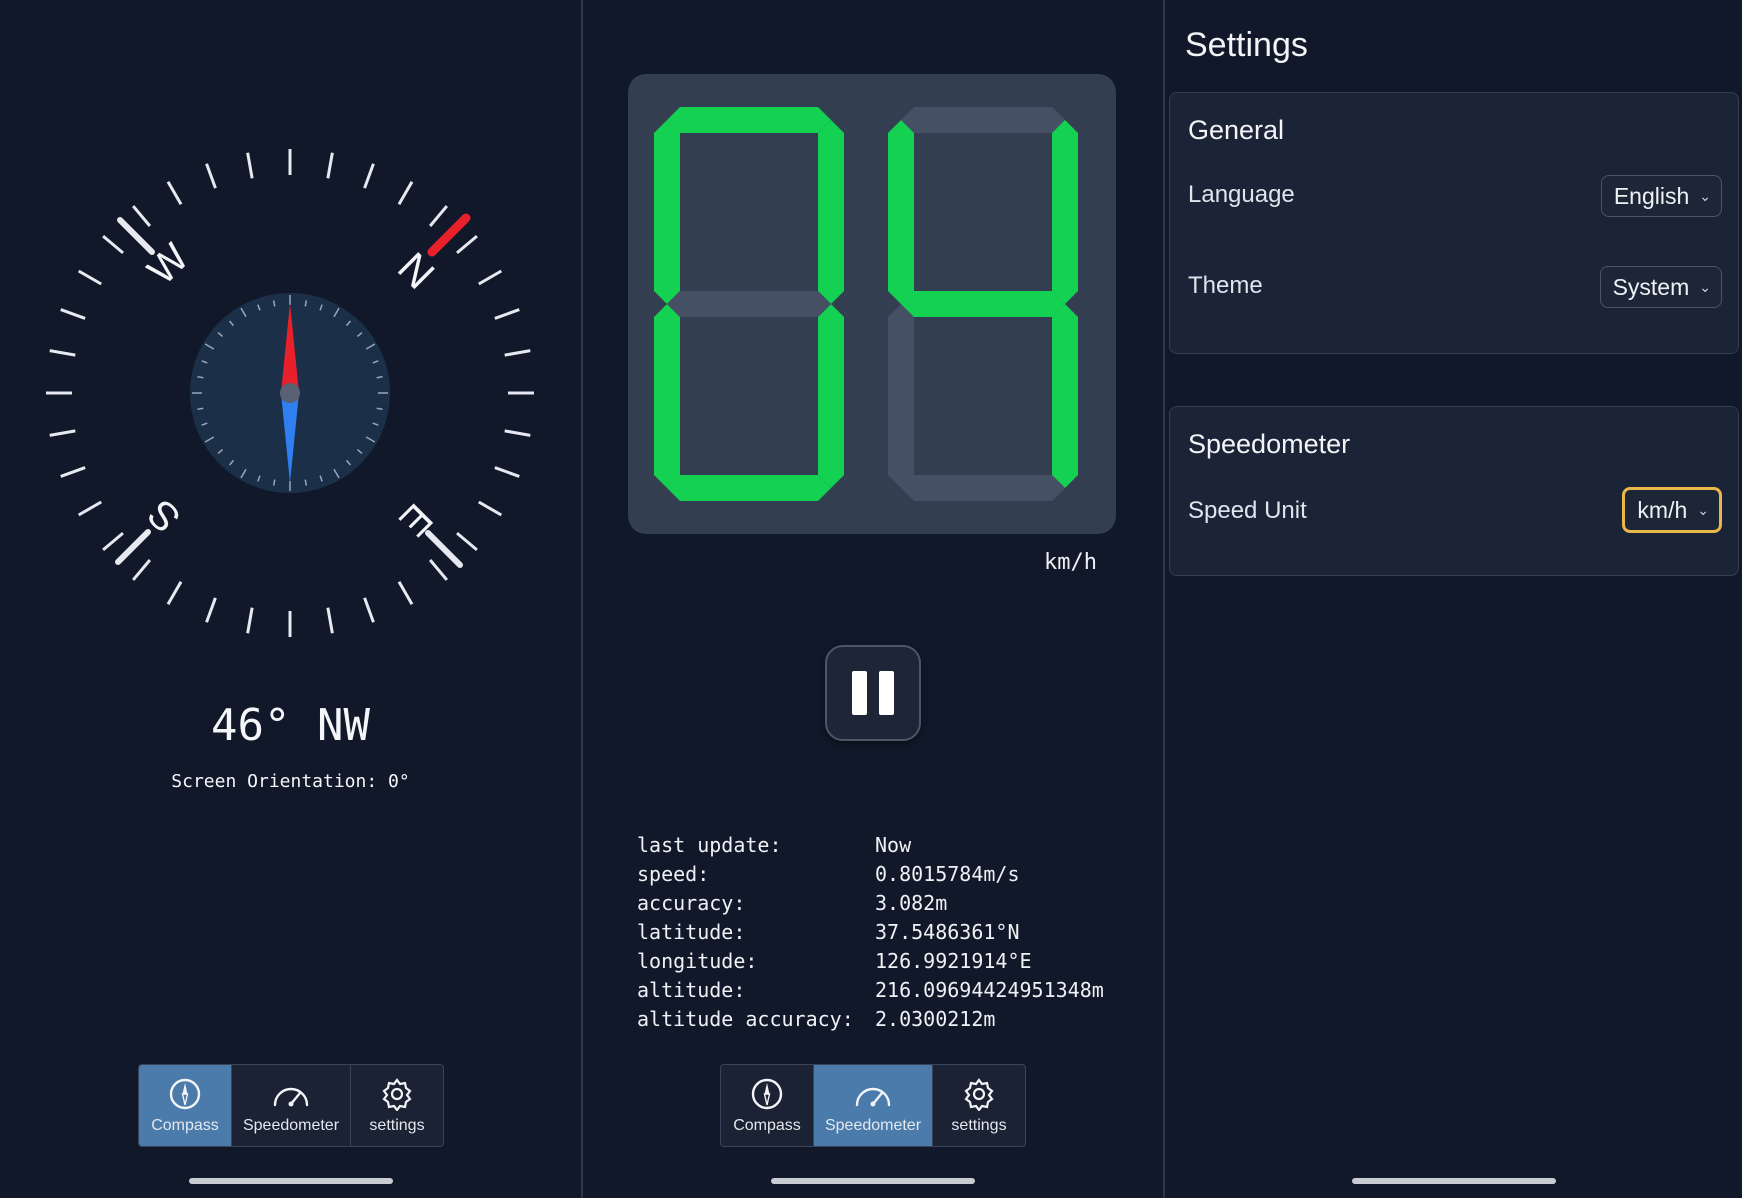 The height and width of the screenshot is (1198, 1742). I want to click on tab-compass-label: Compass, so click(767, 1125).